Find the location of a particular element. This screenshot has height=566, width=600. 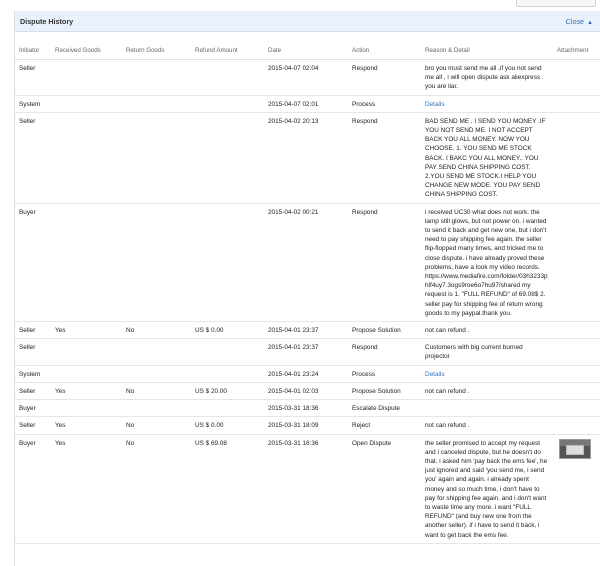

action-cell: Reject is located at coordinates (384, 425).